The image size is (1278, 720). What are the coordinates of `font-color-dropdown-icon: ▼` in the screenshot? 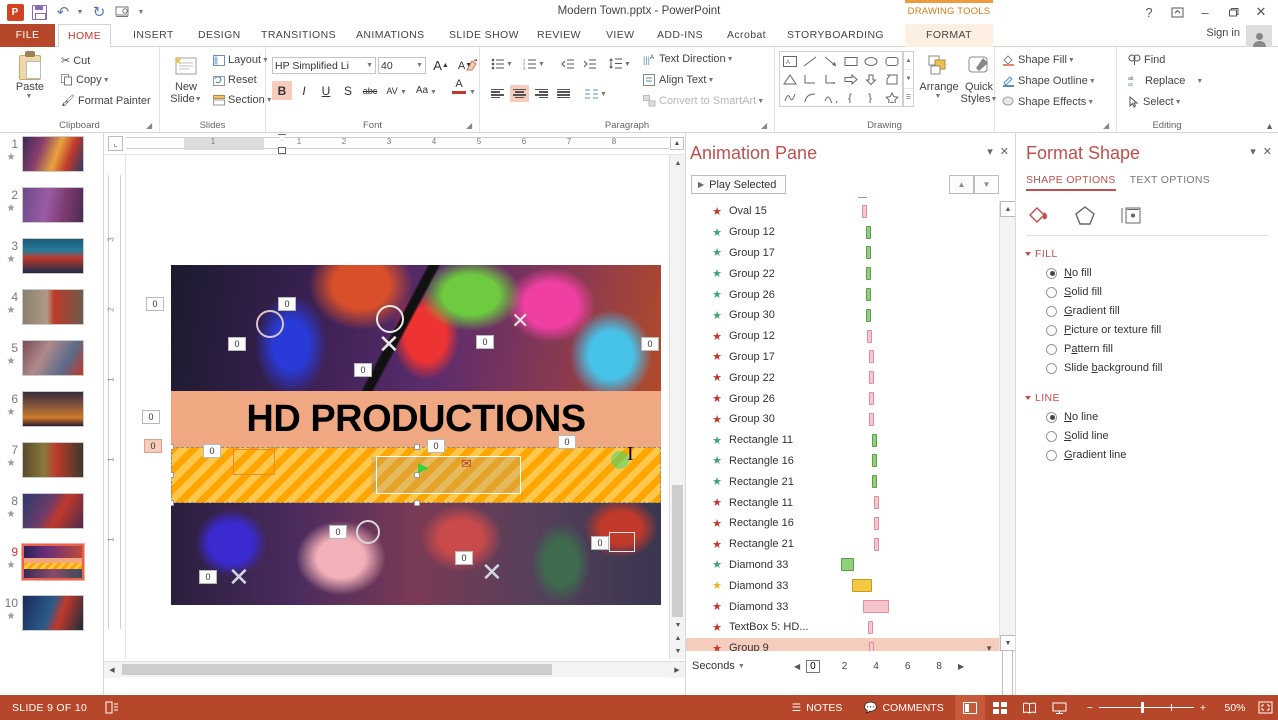 It's located at (472, 92).